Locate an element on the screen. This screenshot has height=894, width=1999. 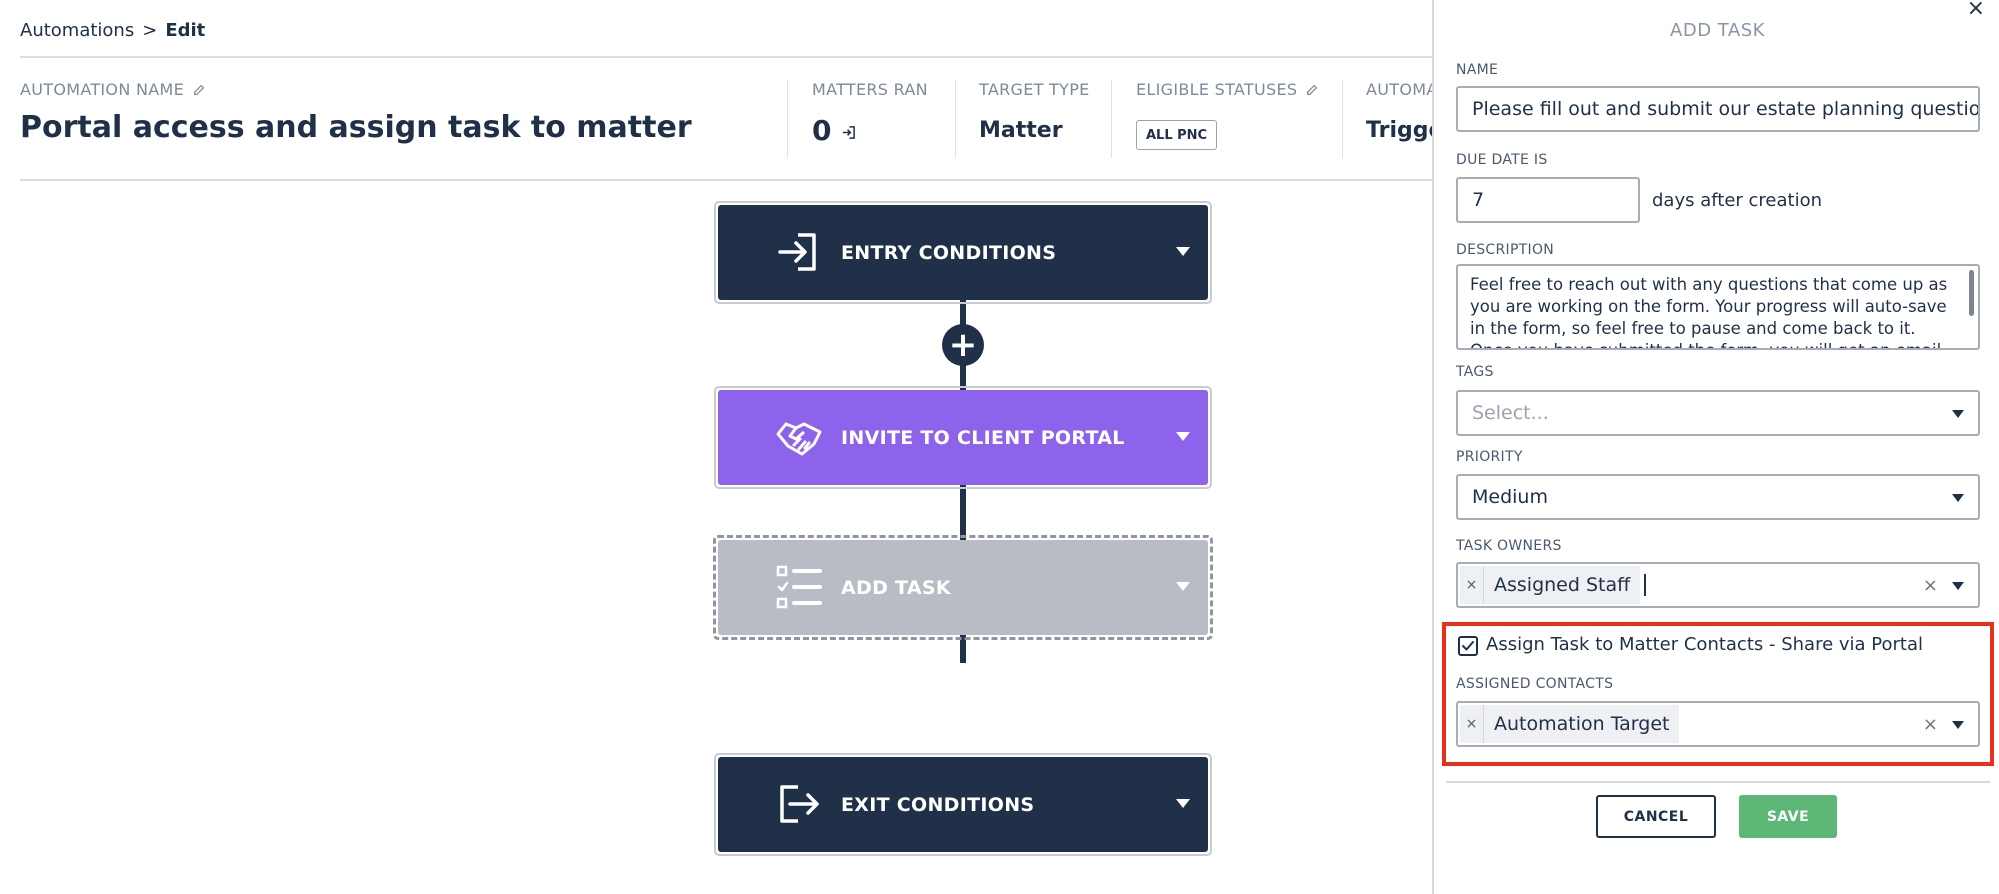
automation-name-label: AUTOMATION NAME is located at coordinates (113, 89).